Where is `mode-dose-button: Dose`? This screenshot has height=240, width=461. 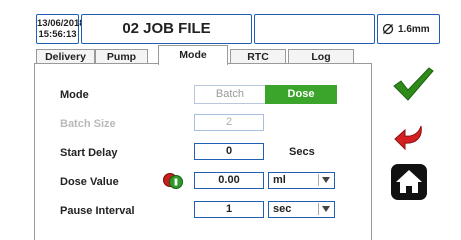 mode-dose-button: Dose is located at coordinates (301, 94).